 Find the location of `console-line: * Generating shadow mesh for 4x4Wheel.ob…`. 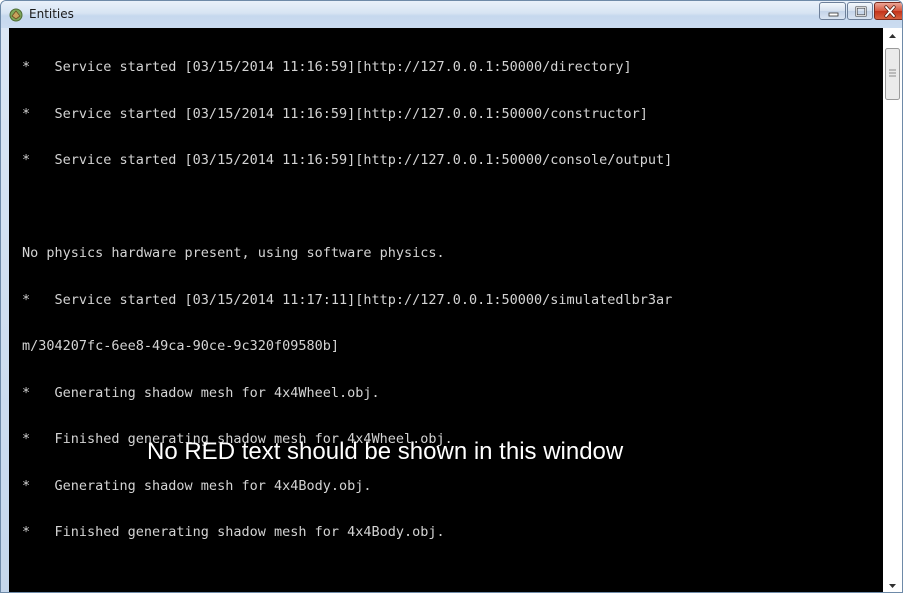

console-line: * Generating shadow mesh for 4x4Wheel.ob… is located at coordinates (201, 392).